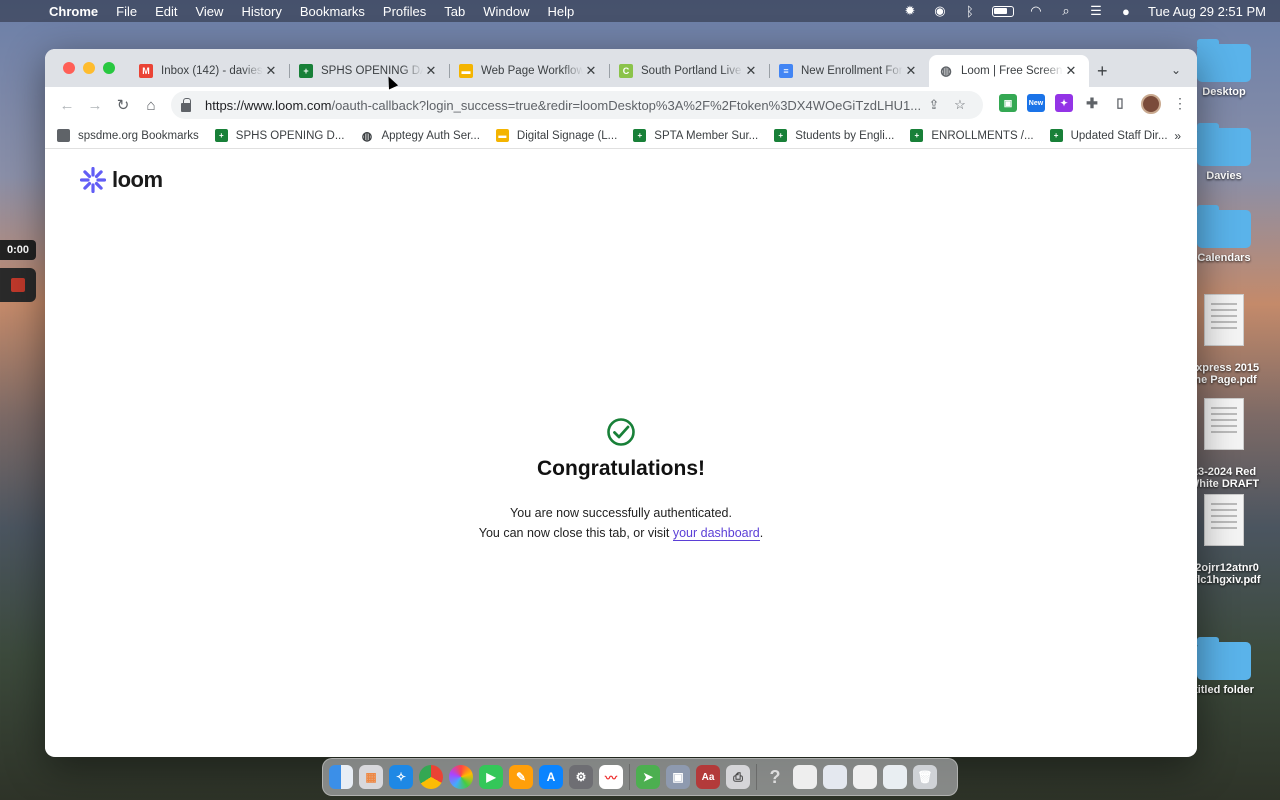 The image size is (1280, 800). I want to click on maps-icon: ➤, so click(648, 777).